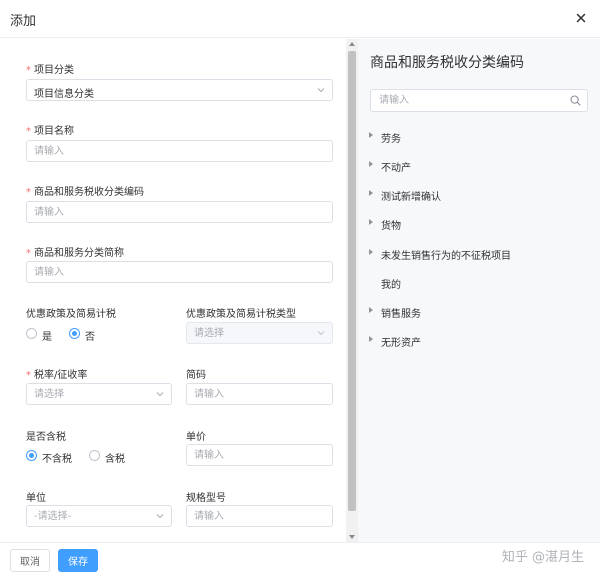  I want to click on category-short-field, so click(179, 272).